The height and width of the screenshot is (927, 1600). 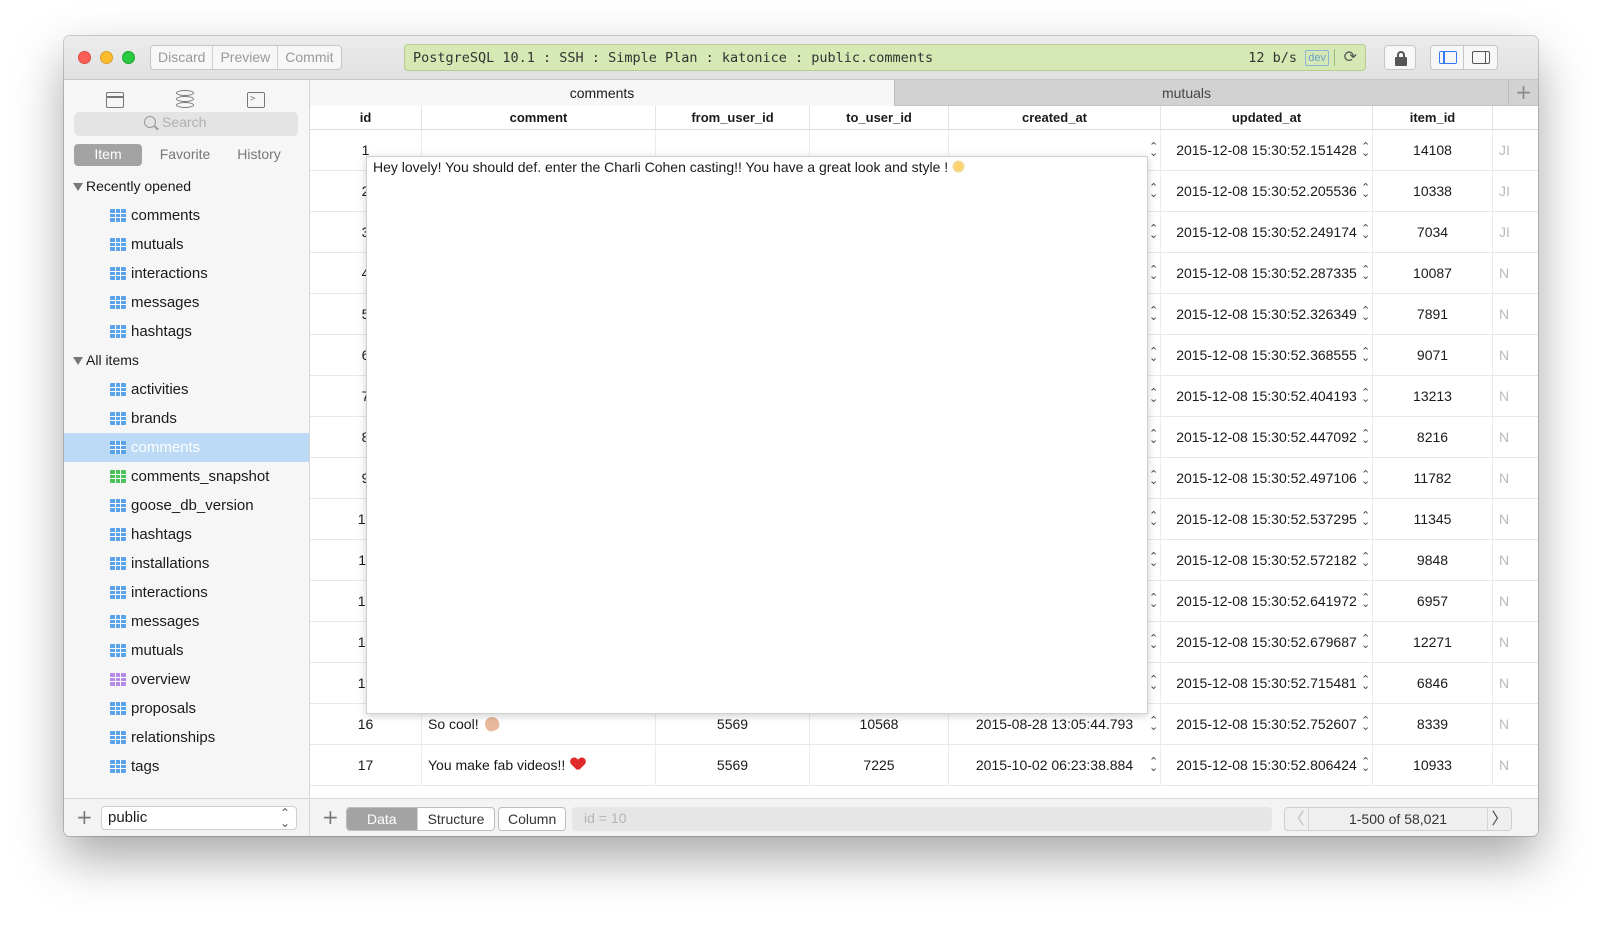 I want to click on column-header-to-user-id: to_user_id, so click(x=879, y=118).